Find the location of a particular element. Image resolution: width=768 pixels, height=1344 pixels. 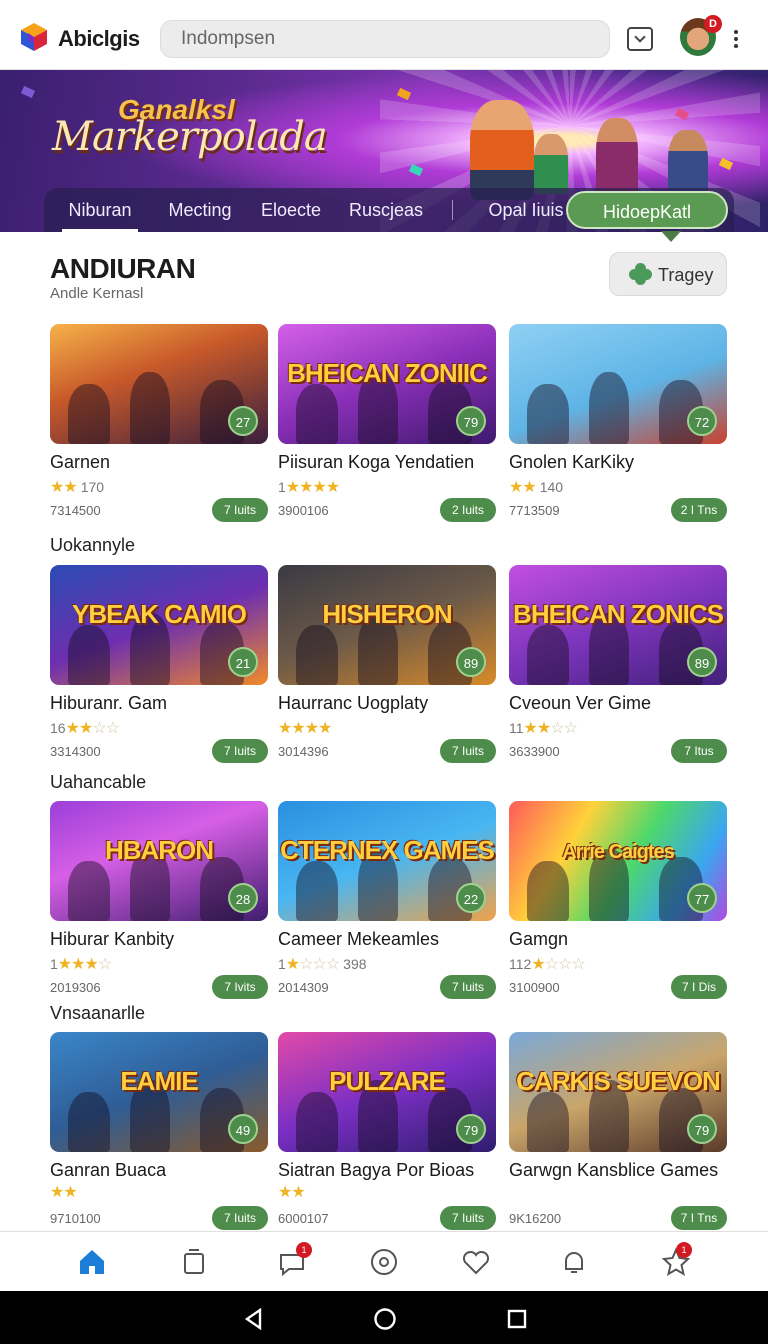

game-card: EAMIE 49 Ganran Buaca ★★ 9710100 7 Iuits is located at coordinates (159, 1132).